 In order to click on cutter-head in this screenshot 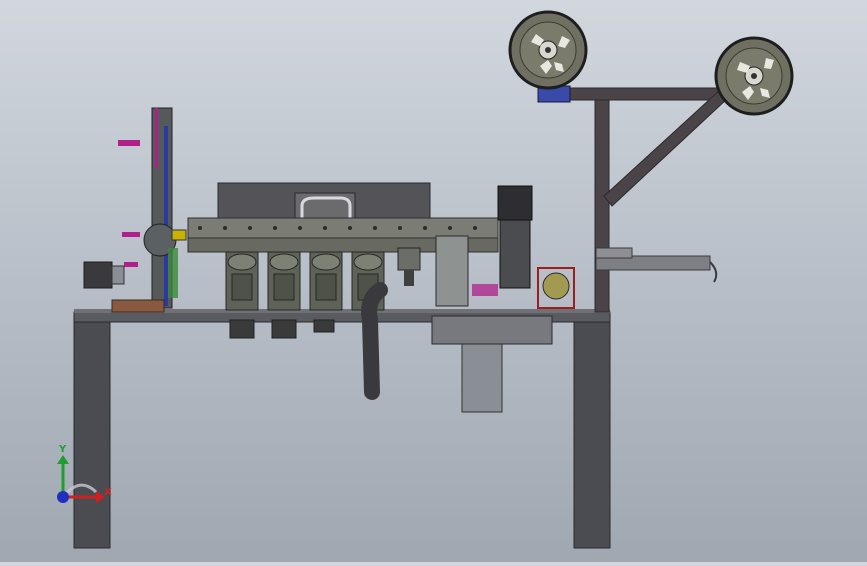, I will do `click(452, 271)`.